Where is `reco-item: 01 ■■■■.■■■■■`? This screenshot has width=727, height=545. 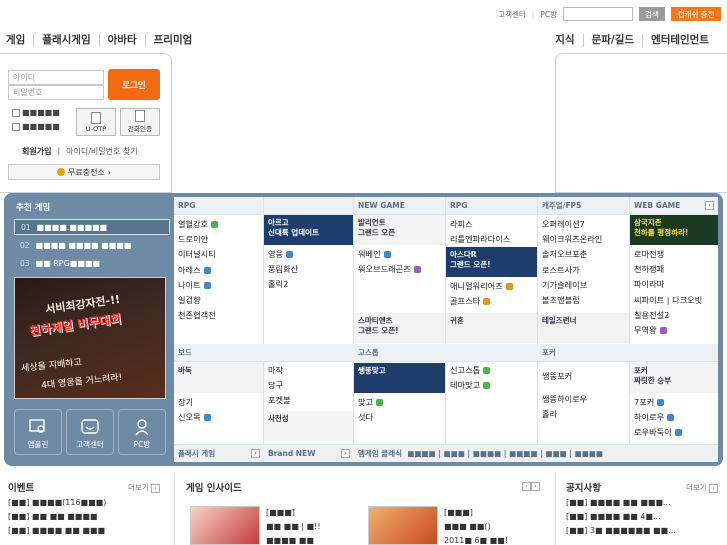 reco-item: 01 ■■■■.■■■■■ is located at coordinates (92, 227).